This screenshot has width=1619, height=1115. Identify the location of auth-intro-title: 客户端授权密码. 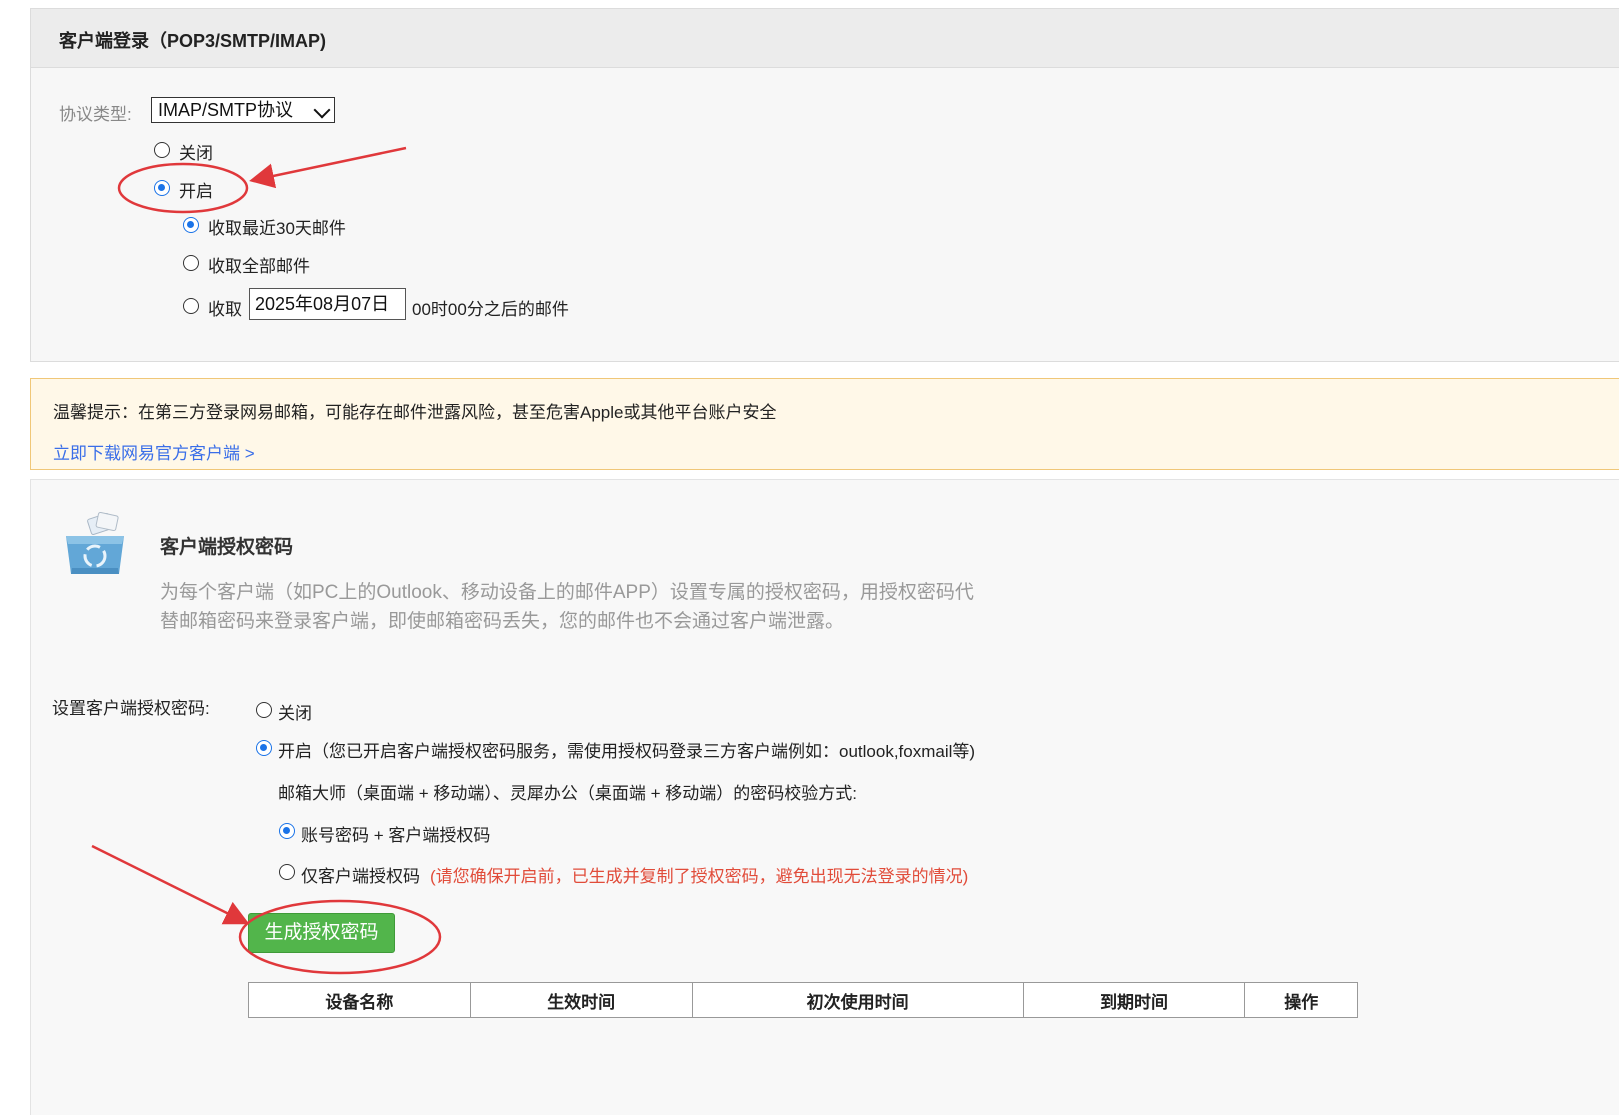
(227, 547).